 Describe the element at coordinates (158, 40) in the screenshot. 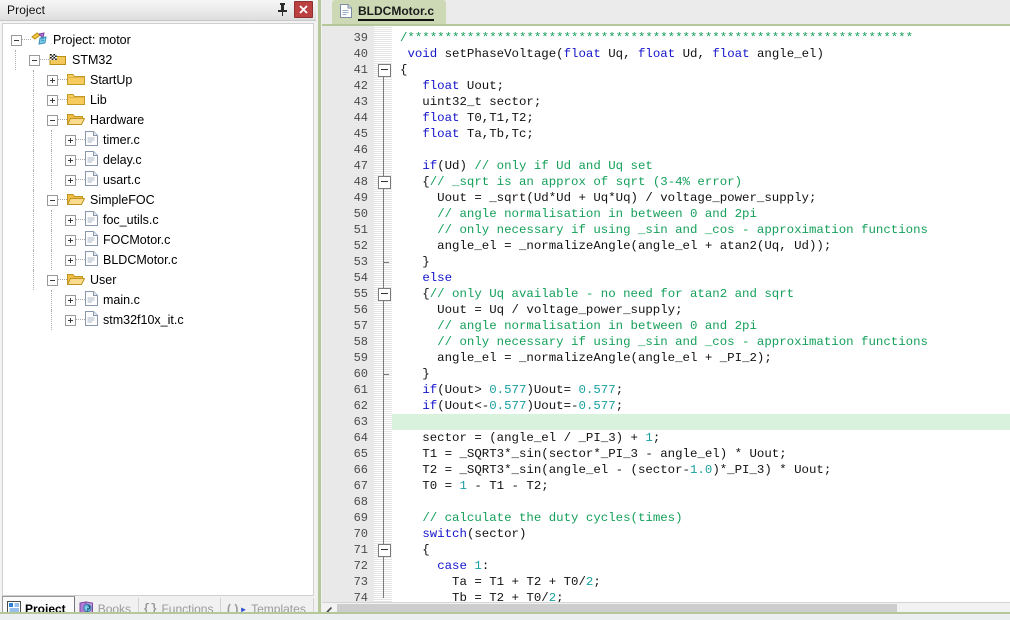

I see `tree-item-project-motor: Project: motor` at that location.